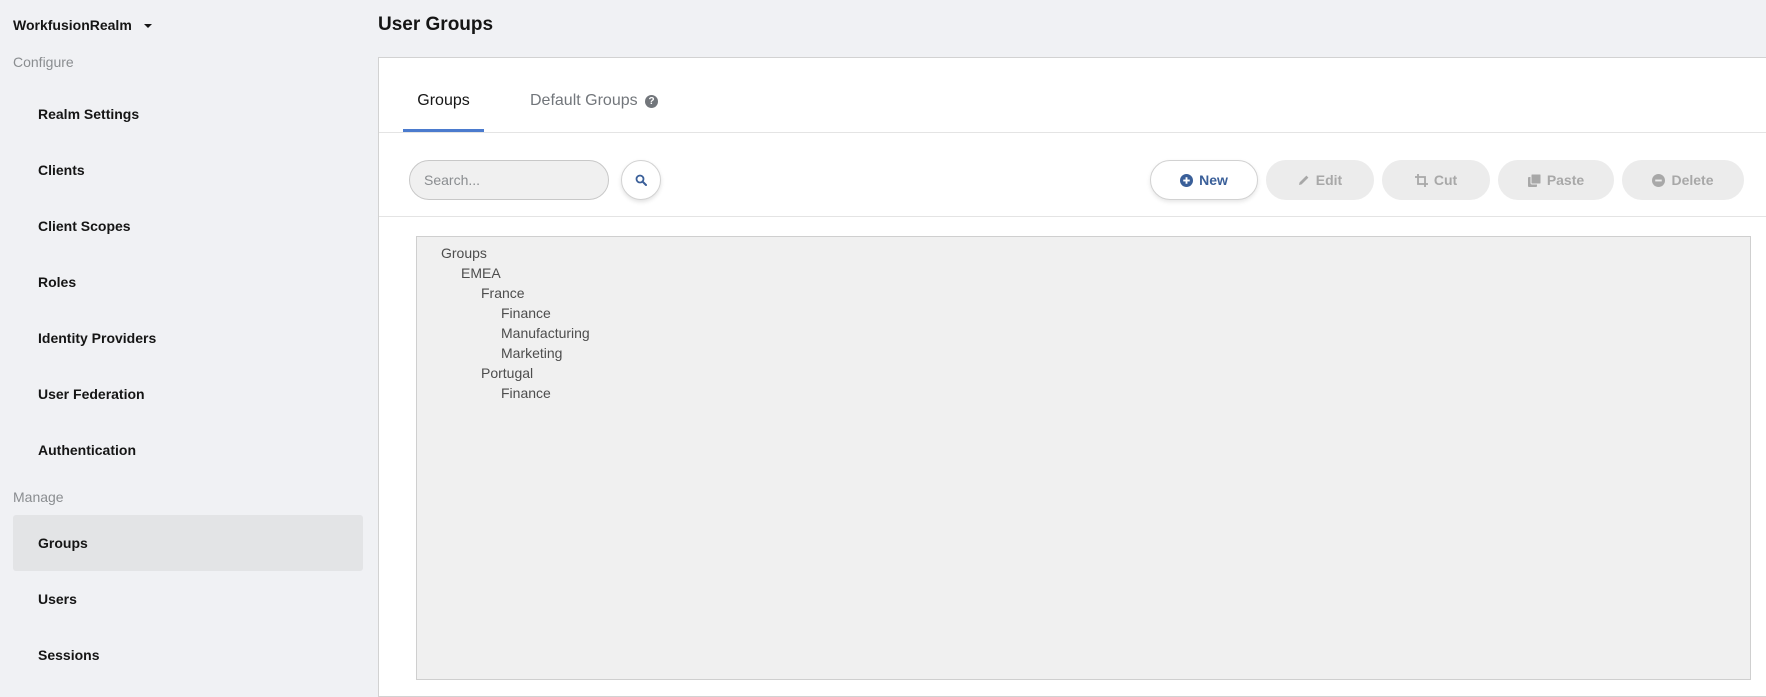 This screenshot has width=1766, height=697. What do you see at coordinates (584, 100) in the screenshot?
I see `tab-label: Default Groups` at bounding box center [584, 100].